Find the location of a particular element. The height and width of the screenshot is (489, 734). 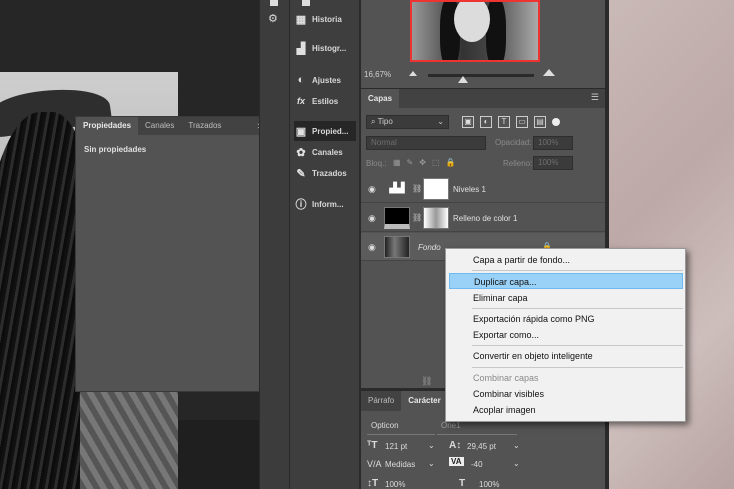

layer-row: ◉ ▟▟ ⛓ Niveles 1 is located at coordinates (483, 189).